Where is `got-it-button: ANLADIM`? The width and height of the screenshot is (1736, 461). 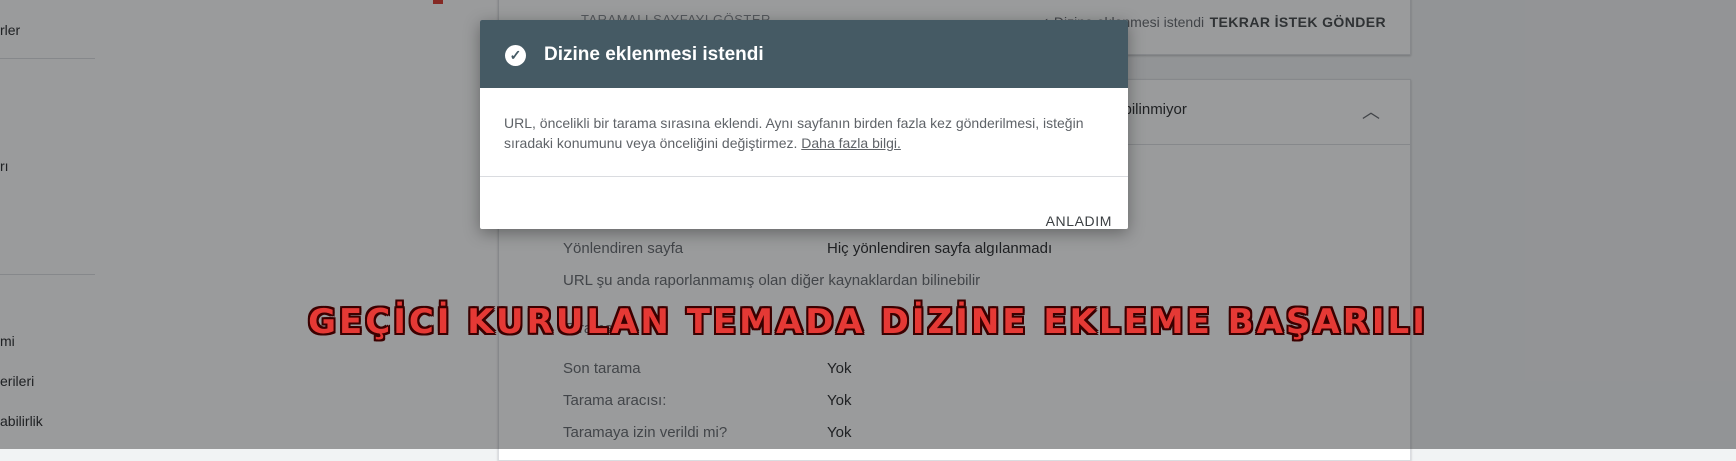
got-it-button: ANLADIM is located at coordinates (1079, 221).